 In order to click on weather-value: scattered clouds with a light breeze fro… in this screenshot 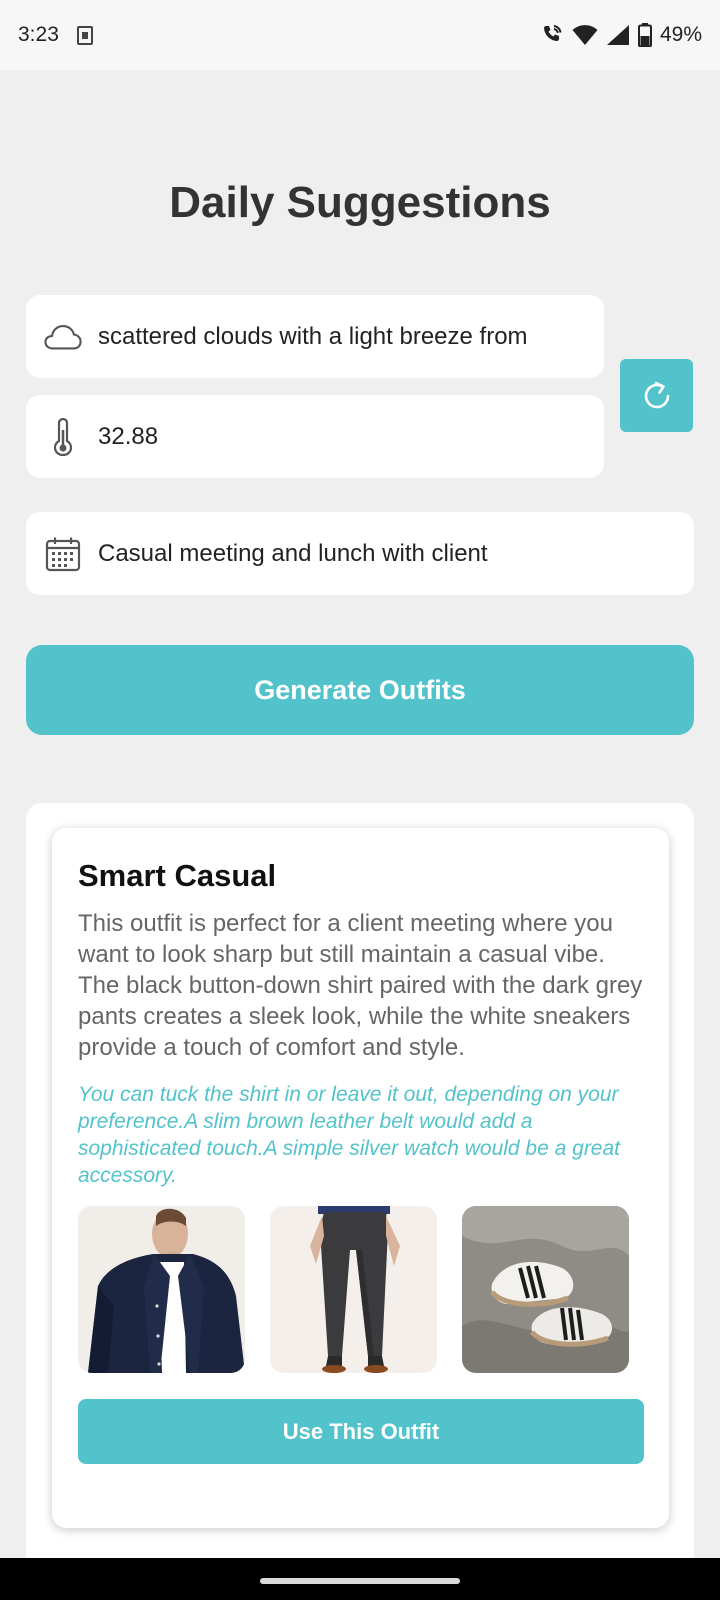, I will do `click(313, 336)`.